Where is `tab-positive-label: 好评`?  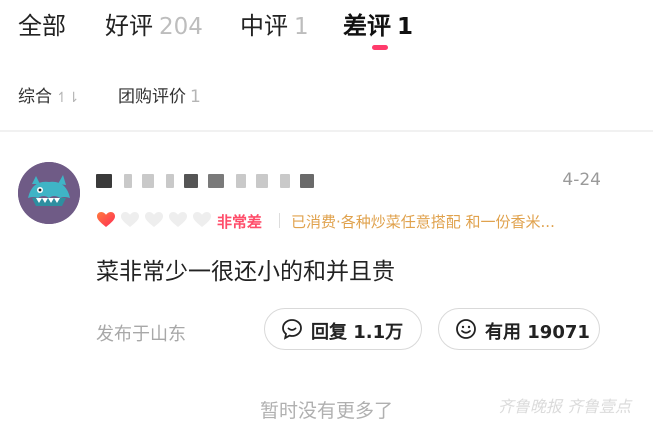
tab-positive-label: 好评 is located at coordinates (129, 26).